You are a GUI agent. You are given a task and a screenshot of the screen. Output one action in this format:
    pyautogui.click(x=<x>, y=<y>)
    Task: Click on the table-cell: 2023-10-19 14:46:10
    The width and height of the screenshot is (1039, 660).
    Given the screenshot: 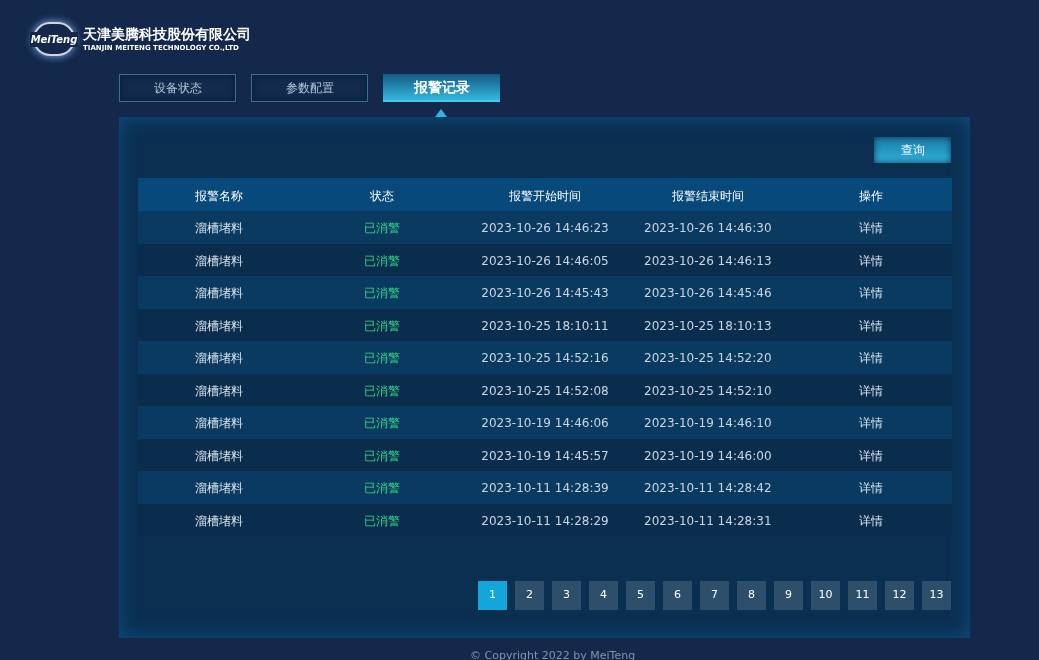 What is the action you would take?
    pyautogui.click(x=708, y=423)
    